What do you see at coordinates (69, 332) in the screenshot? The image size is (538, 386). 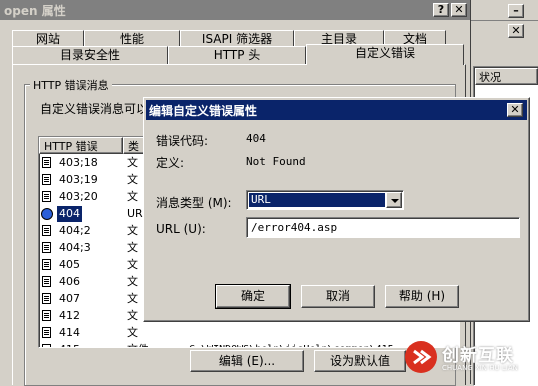 I see `row-error-code: 414` at bounding box center [69, 332].